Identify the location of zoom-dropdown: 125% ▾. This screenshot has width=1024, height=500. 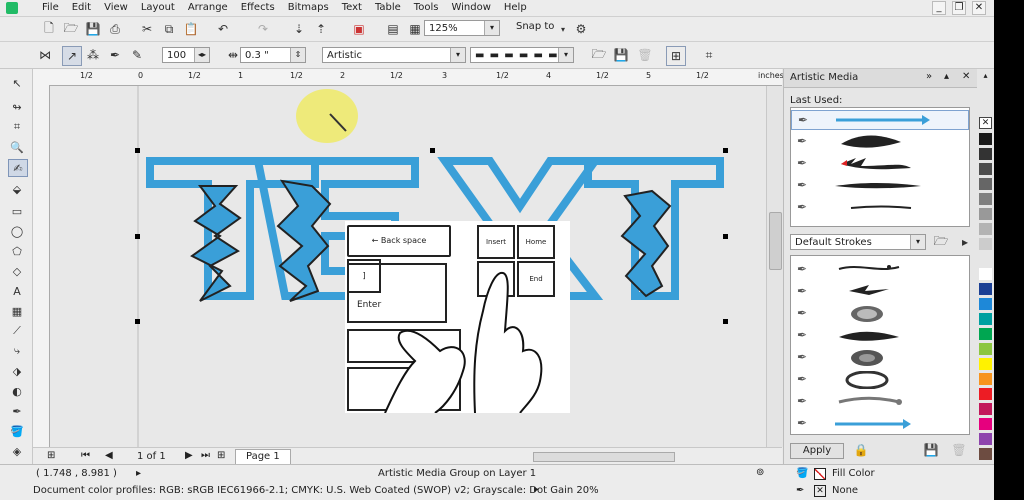
(462, 28).